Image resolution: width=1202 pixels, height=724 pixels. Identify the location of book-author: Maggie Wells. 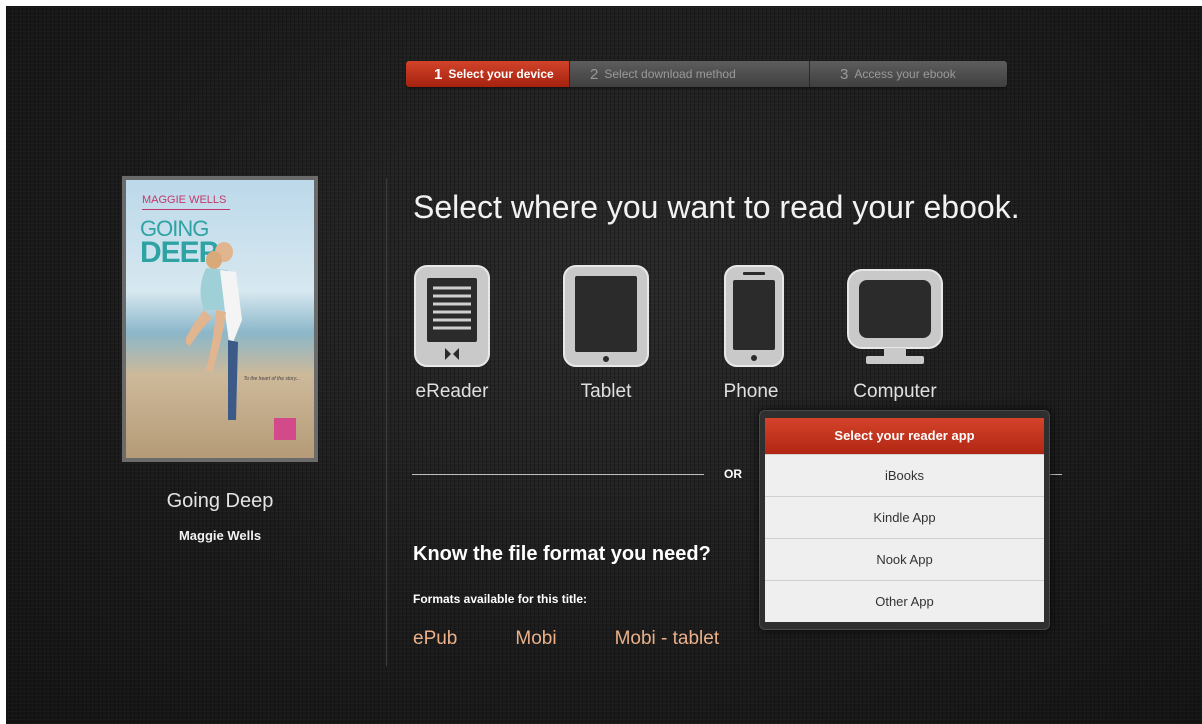
(220, 535).